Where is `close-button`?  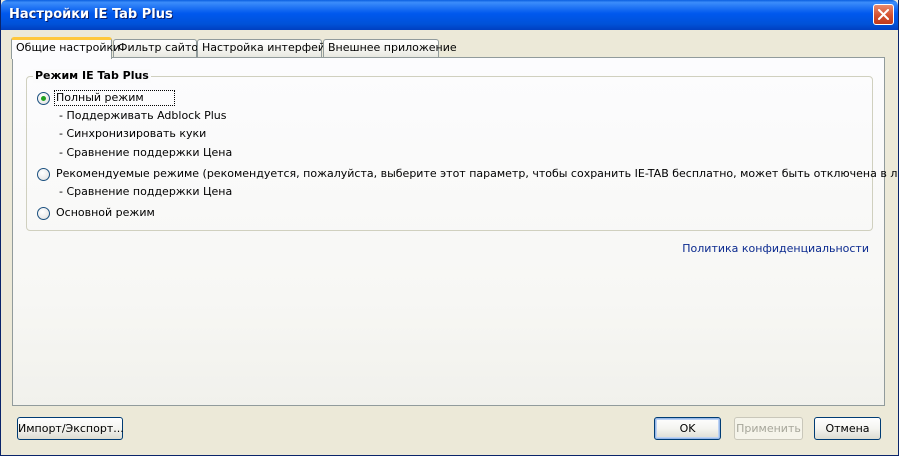 close-button is located at coordinates (883, 14).